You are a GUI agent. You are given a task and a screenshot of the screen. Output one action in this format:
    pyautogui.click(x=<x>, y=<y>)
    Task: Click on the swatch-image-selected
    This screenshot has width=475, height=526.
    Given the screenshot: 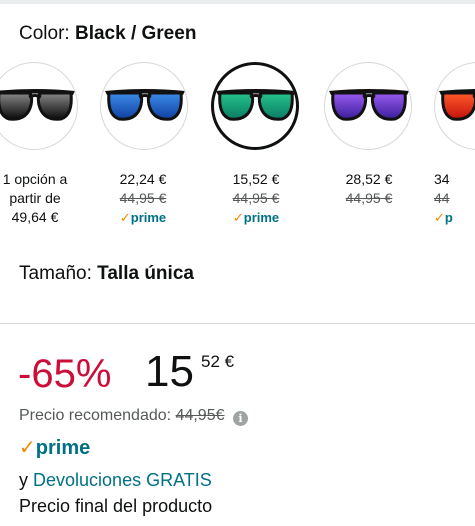 What is the action you would take?
    pyautogui.click(x=255, y=106)
    